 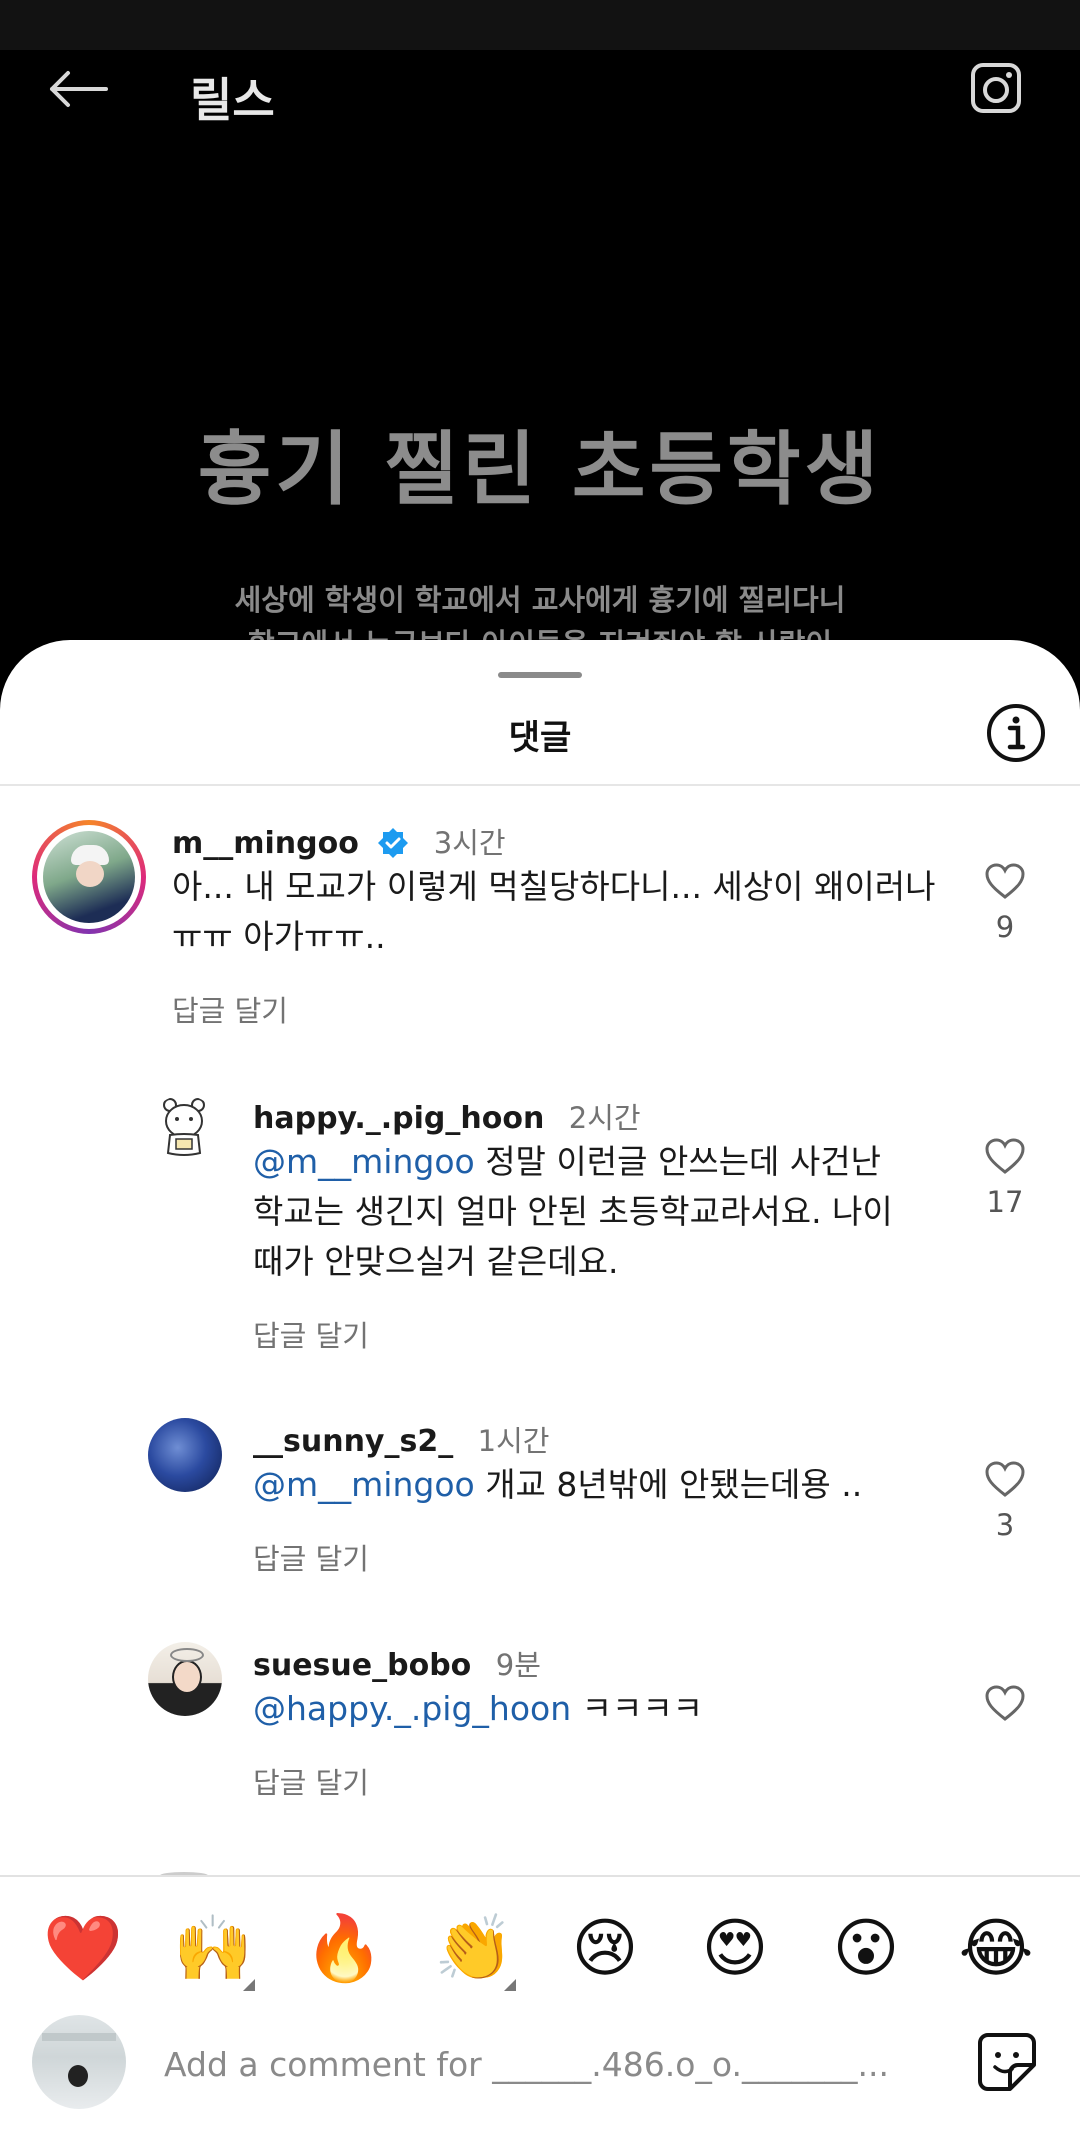 What do you see at coordinates (866, 1949) in the screenshot?
I see `reaction-surprised: 😮` at bounding box center [866, 1949].